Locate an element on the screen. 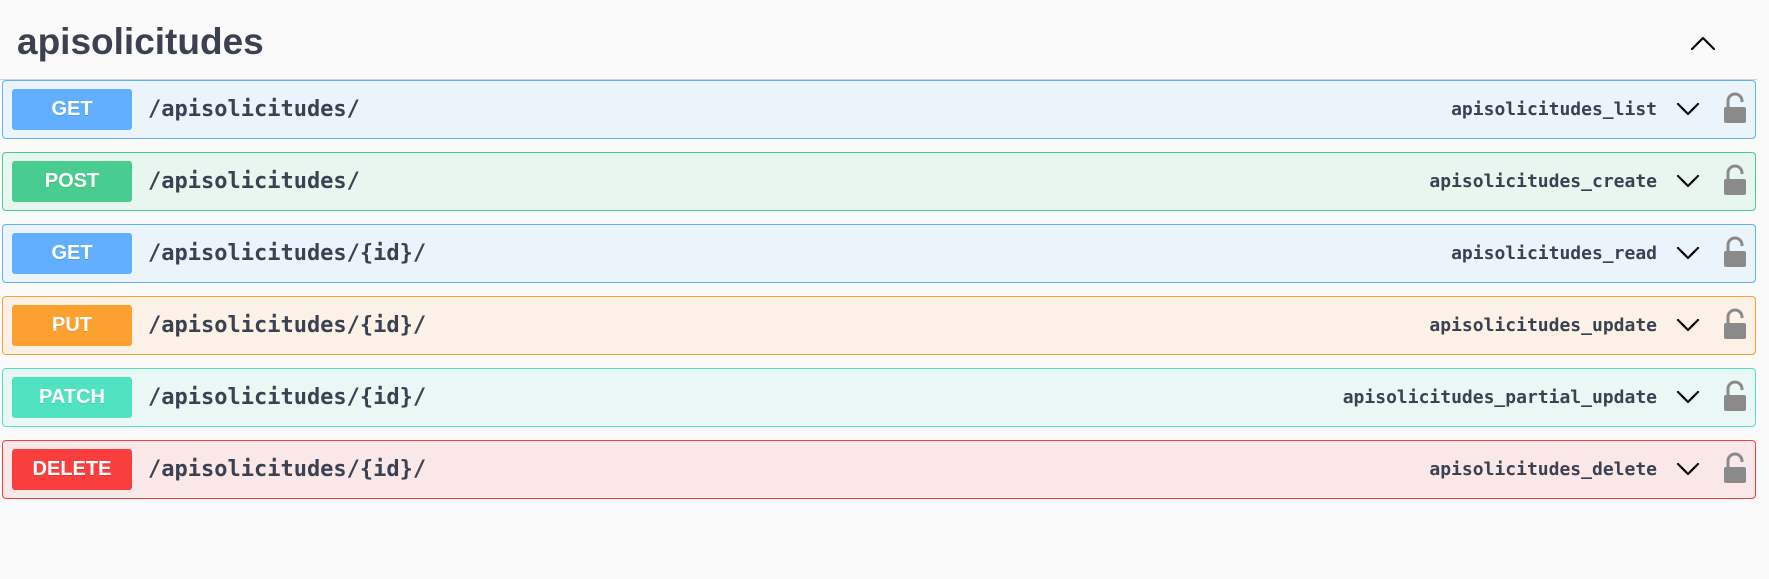 This screenshot has height=579, width=1769. method-badge: PATCH is located at coordinates (72, 397).